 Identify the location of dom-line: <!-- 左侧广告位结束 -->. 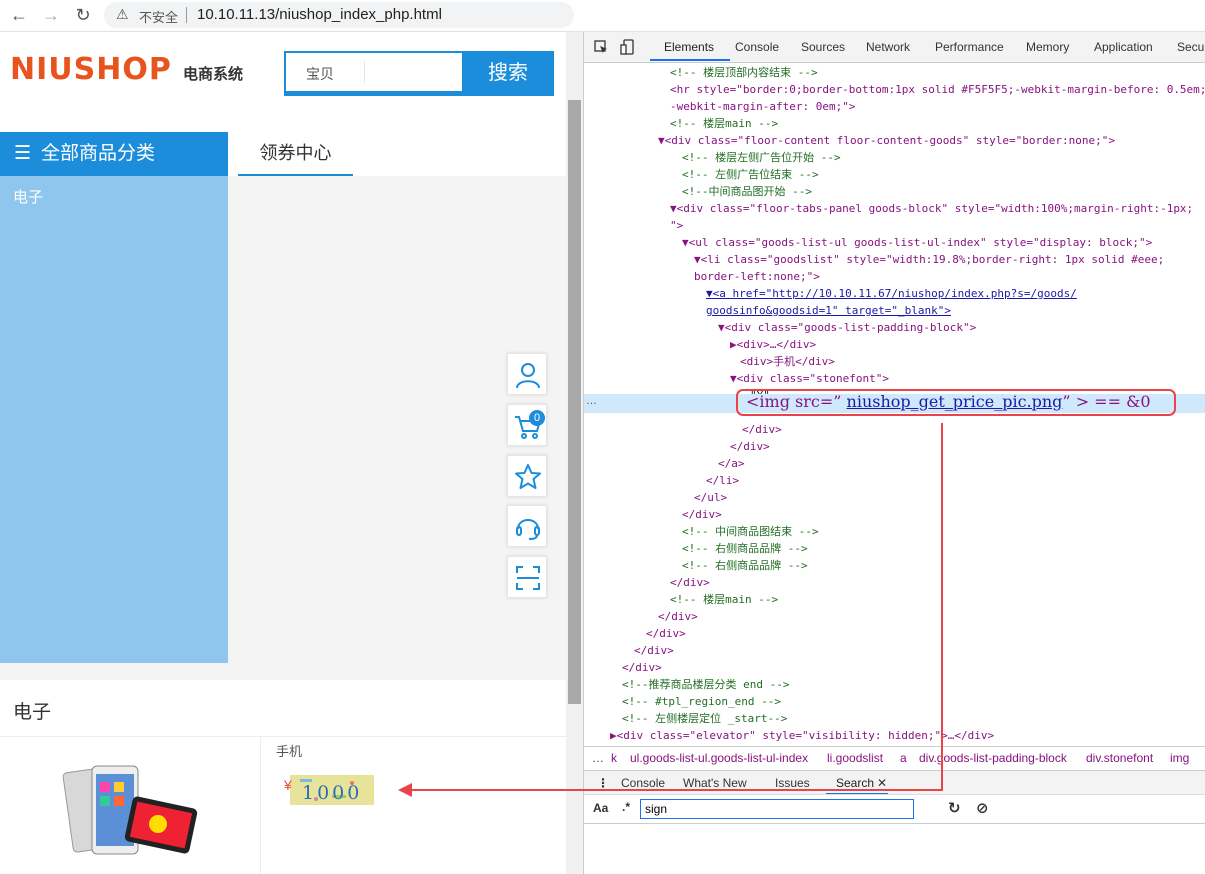
(750, 174).